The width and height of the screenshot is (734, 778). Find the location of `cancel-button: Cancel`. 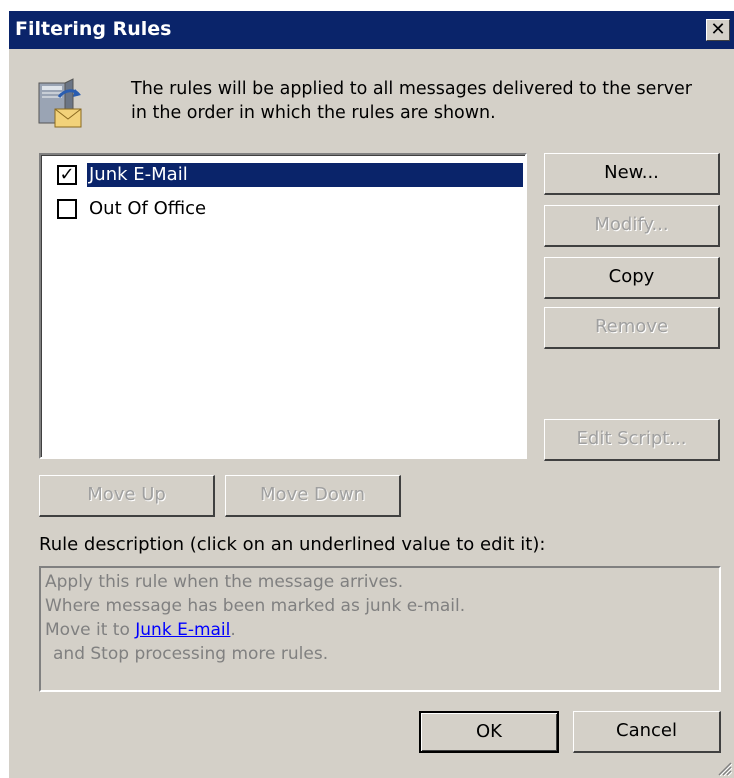

cancel-button: Cancel is located at coordinates (647, 732).